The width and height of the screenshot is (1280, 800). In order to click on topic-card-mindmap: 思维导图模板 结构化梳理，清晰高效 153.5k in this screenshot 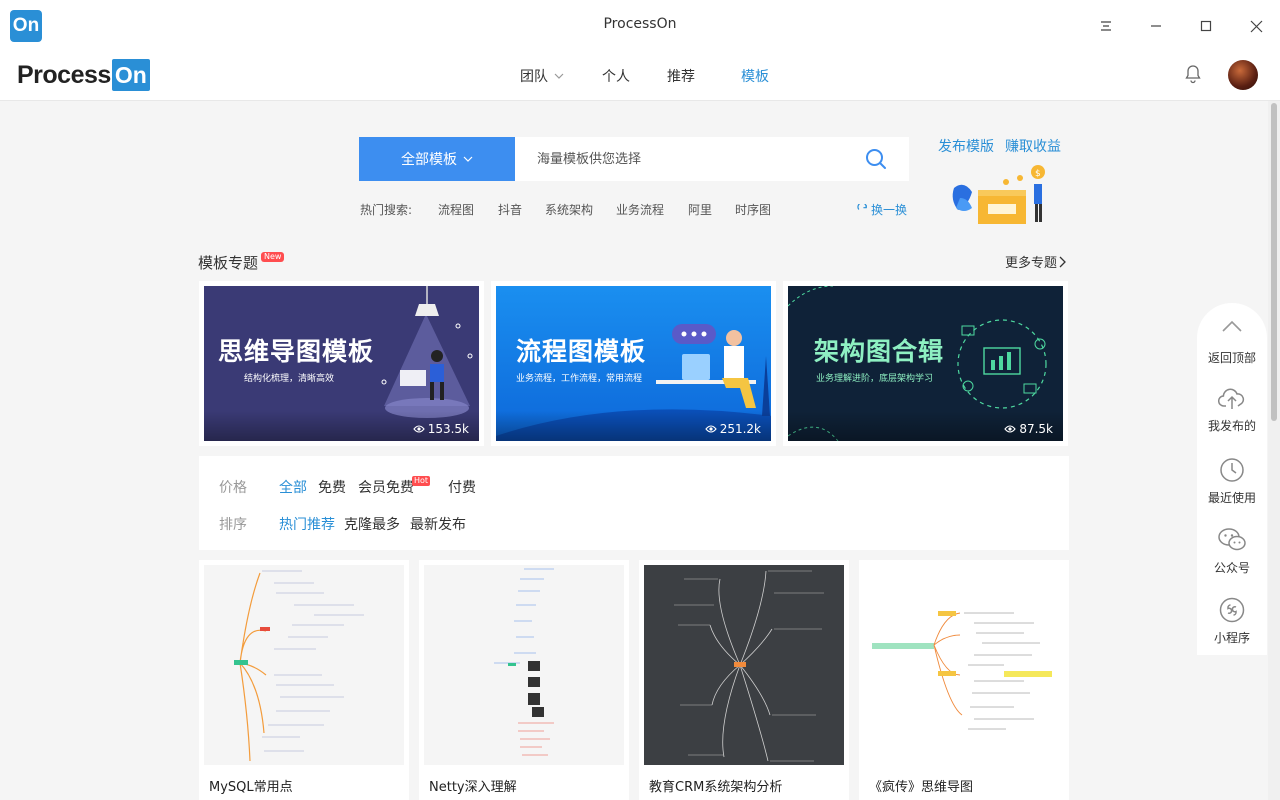, I will do `click(341, 363)`.